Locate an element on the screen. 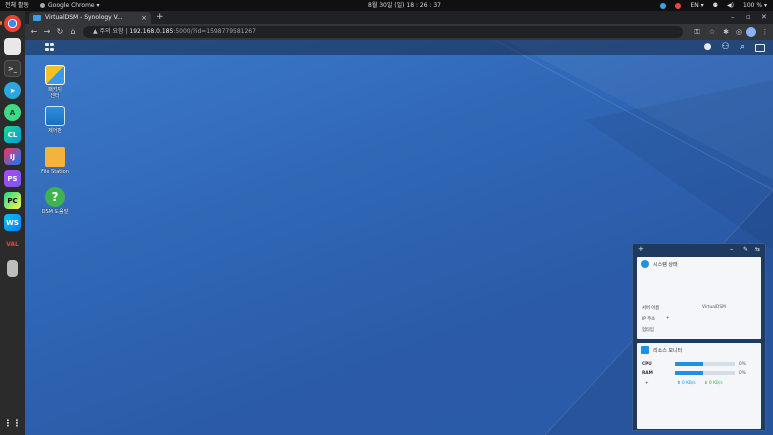  control-panel-shortcut: 제어판 is located at coordinates (55, 120).